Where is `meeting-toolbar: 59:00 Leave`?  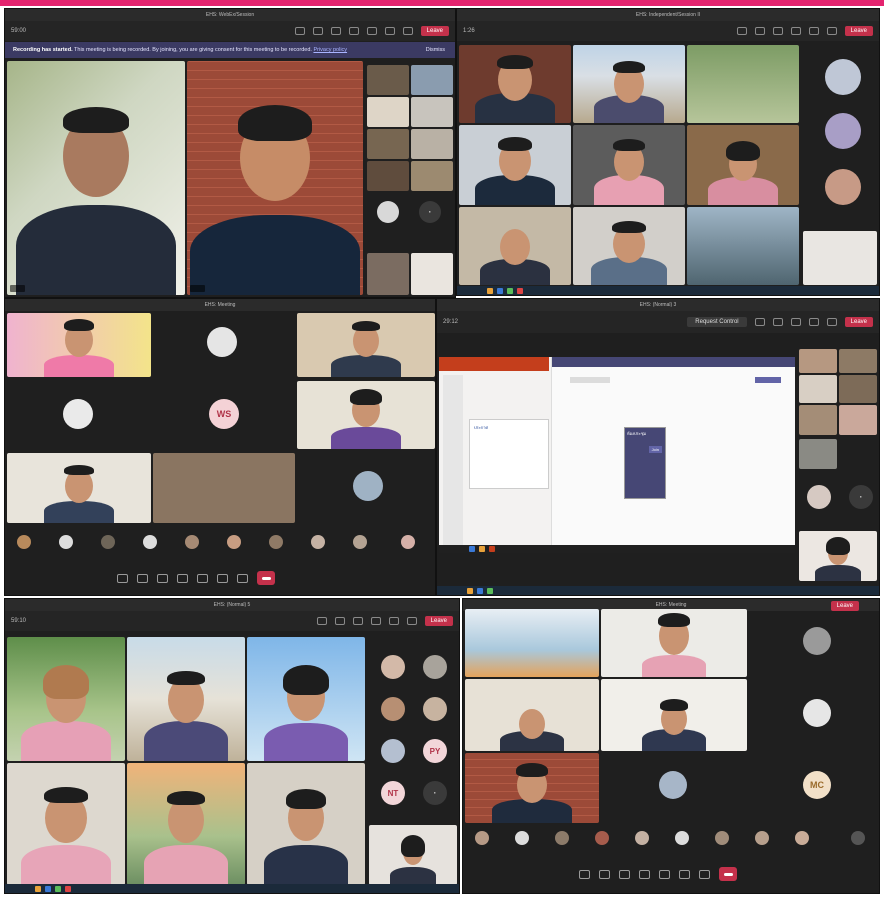
meeting-toolbar: 59:00 Leave is located at coordinates (230, 31).